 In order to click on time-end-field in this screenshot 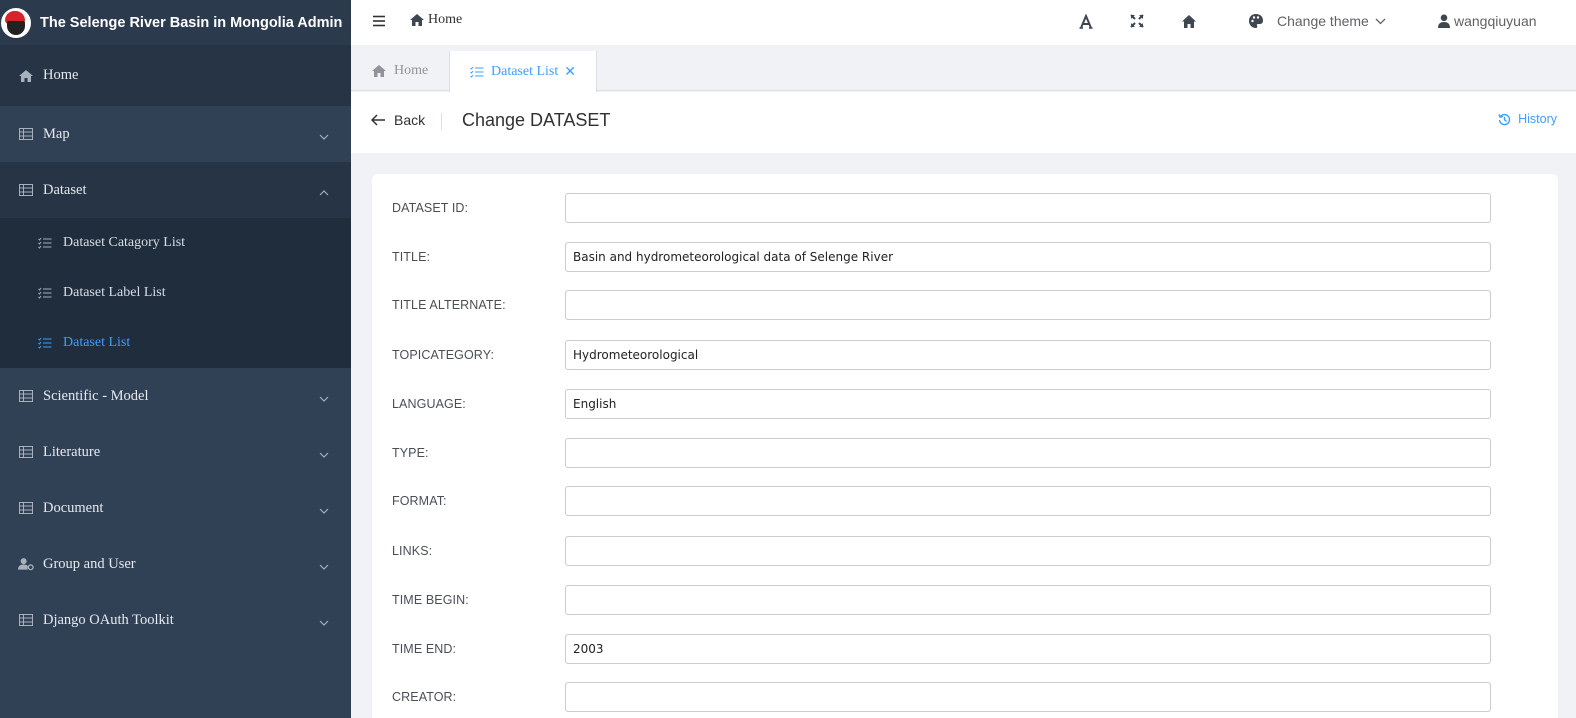, I will do `click(1028, 649)`.